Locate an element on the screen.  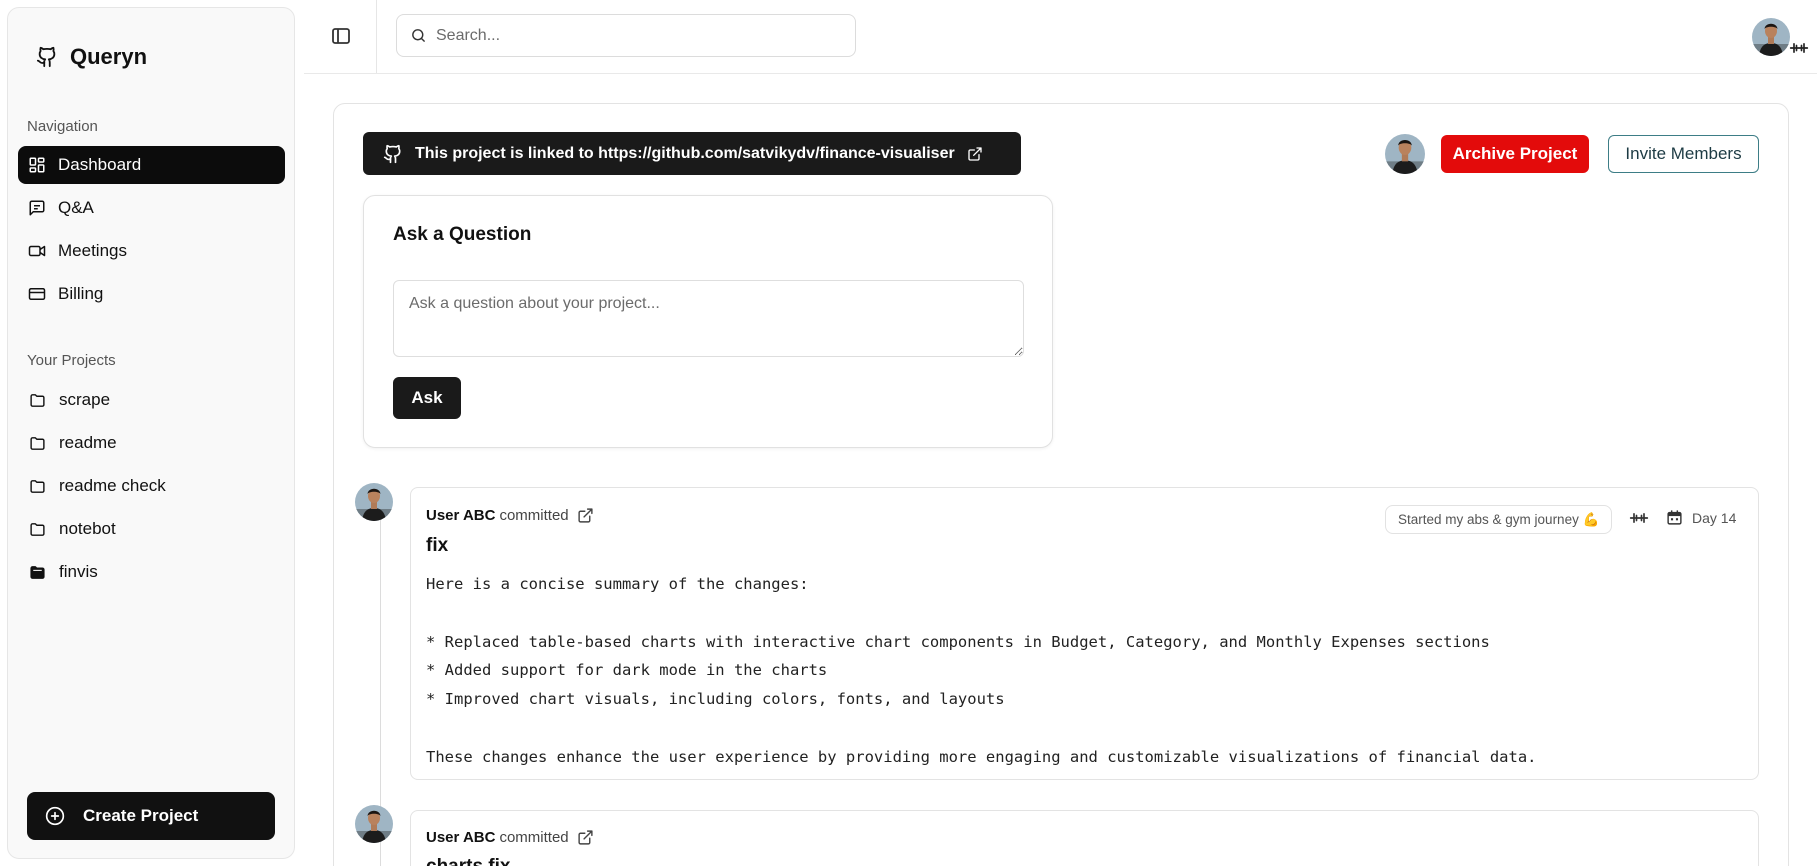
project-item-finvis: finvis is located at coordinates (151, 572).